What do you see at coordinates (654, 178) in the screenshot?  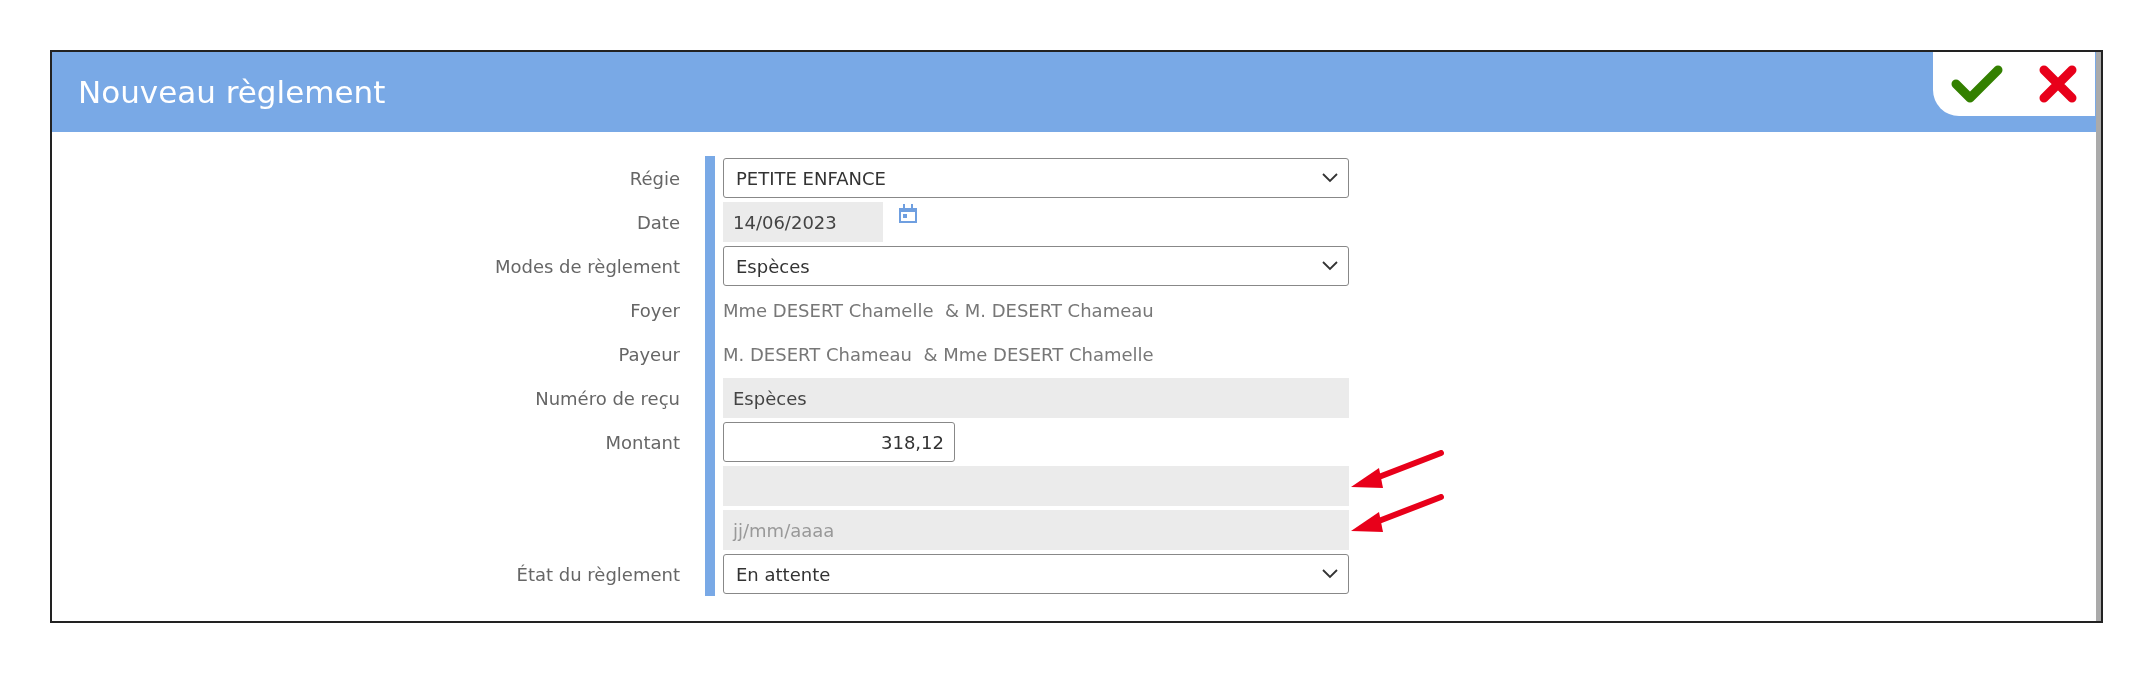 I see `field-label: Régie` at bounding box center [654, 178].